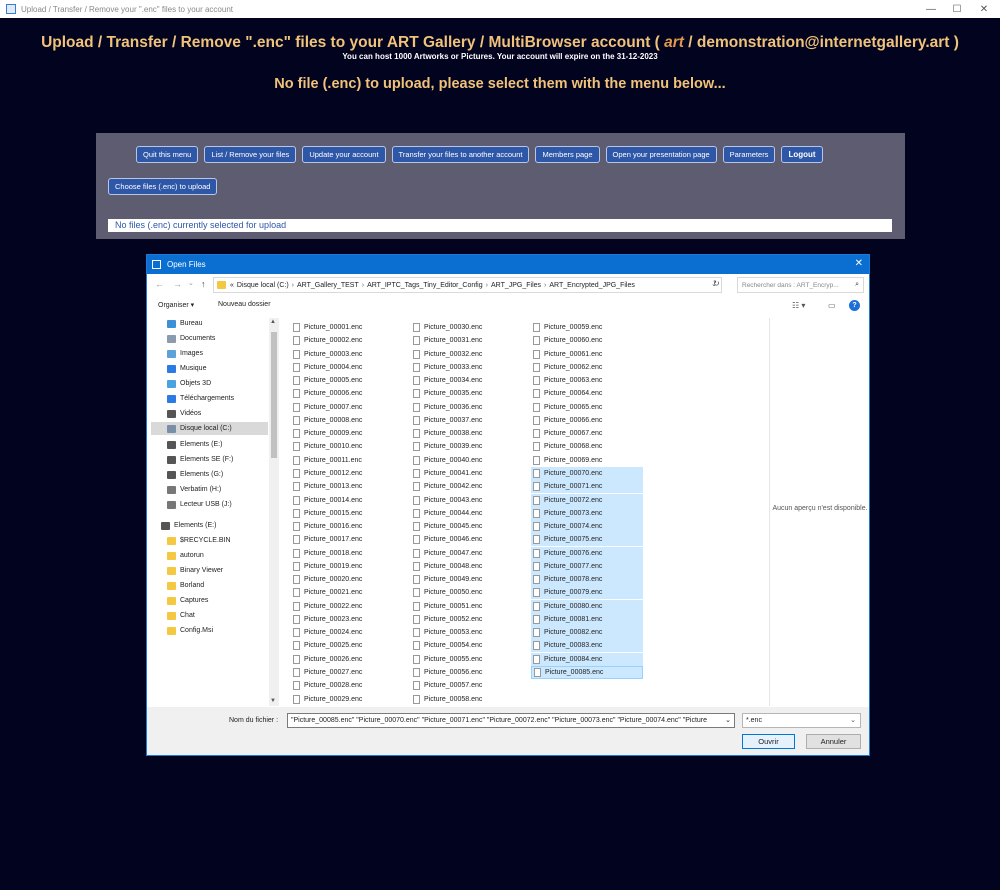 Image resolution: width=1000 pixels, height=890 pixels. I want to click on list-remove-files-button: List / Remove your files, so click(250, 154).